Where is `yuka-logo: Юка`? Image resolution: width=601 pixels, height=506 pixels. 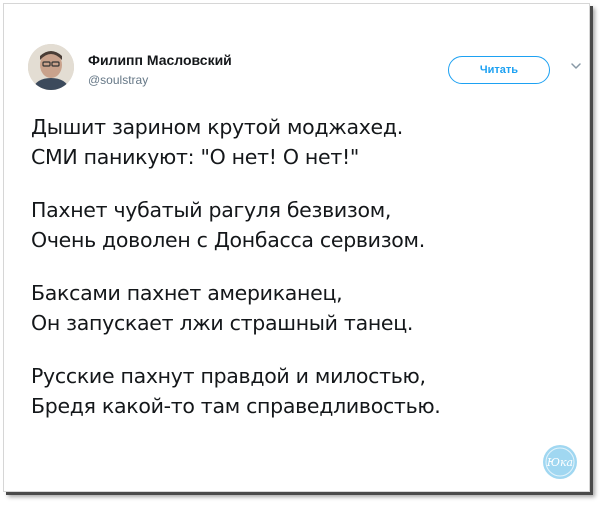 yuka-logo: Юка is located at coordinates (560, 462).